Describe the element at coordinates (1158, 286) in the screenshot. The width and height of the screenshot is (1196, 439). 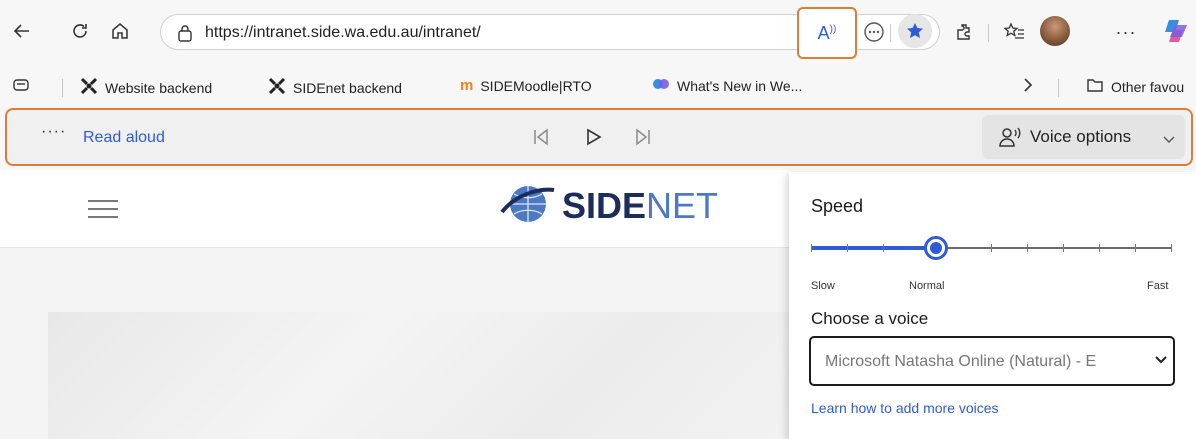
I see `speed-fast-label: Fast` at that location.